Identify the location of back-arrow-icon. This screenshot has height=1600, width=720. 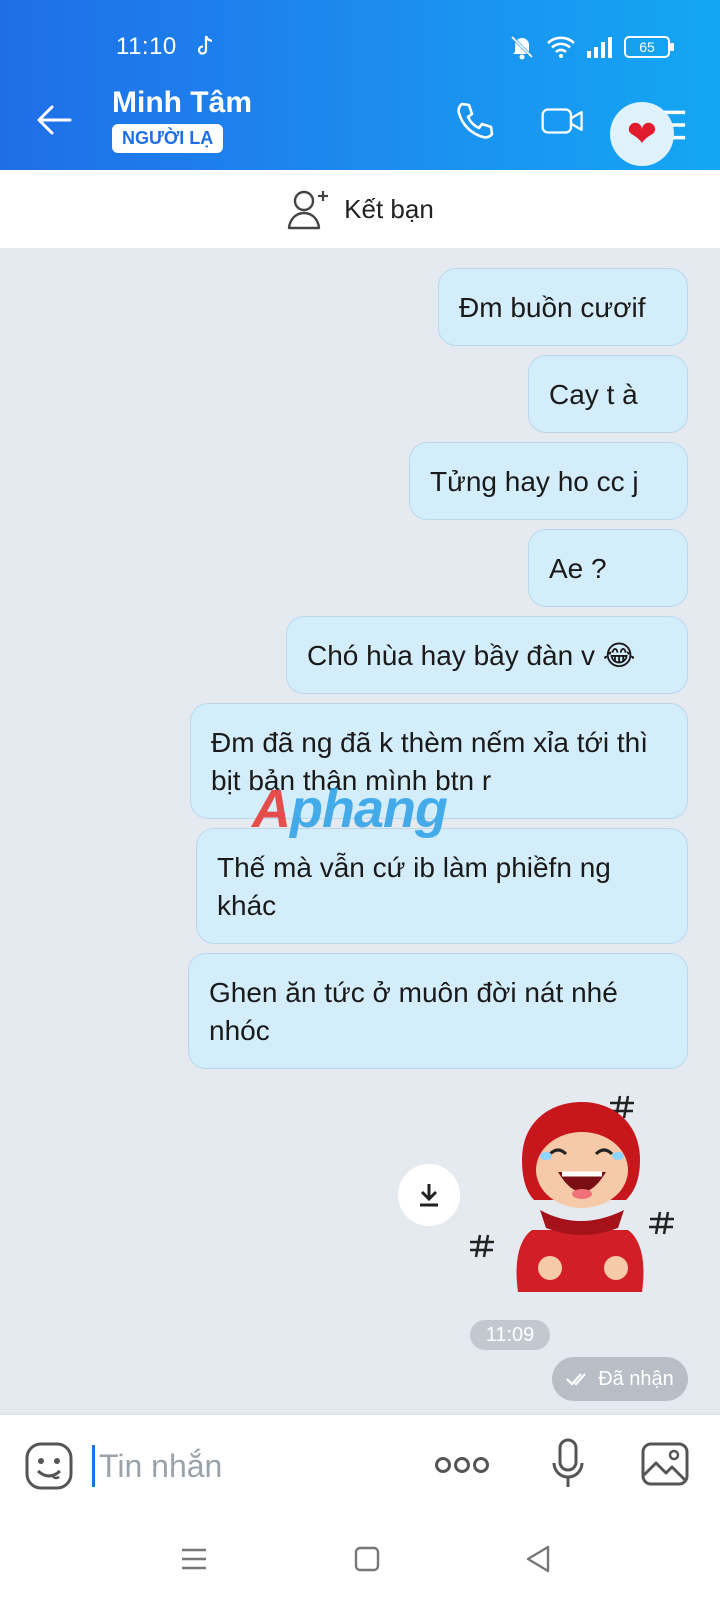
(54, 120).